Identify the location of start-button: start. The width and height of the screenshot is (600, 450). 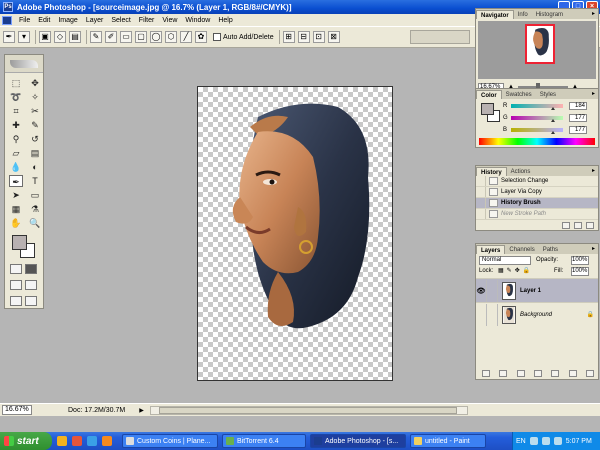
(26, 441).